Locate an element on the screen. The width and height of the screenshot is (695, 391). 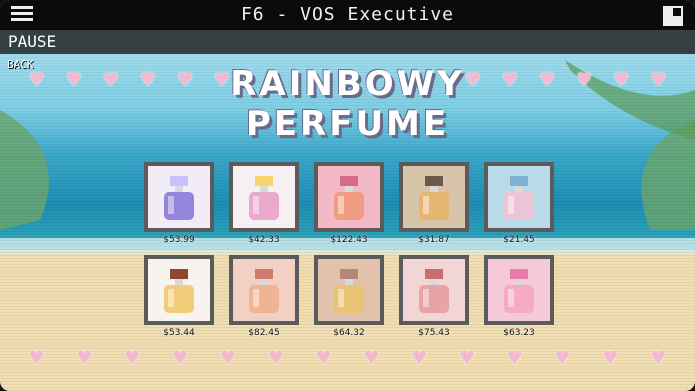
pause-bar: PAUSE is located at coordinates (347, 42).